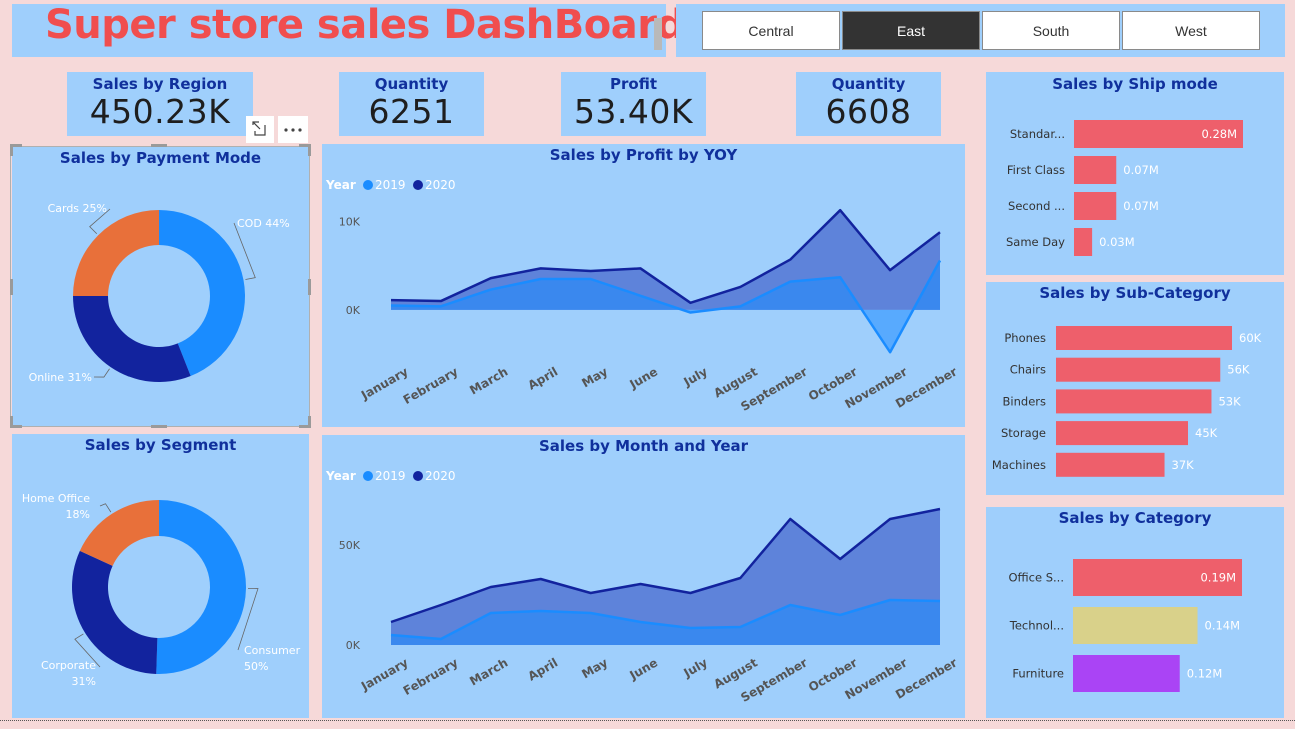 The height and width of the screenshot is (729, 1295). What do you see at coordinates (633, 84) in the screenshot?
I see `kpi-label: Profit` at bounding box center [633, 84].